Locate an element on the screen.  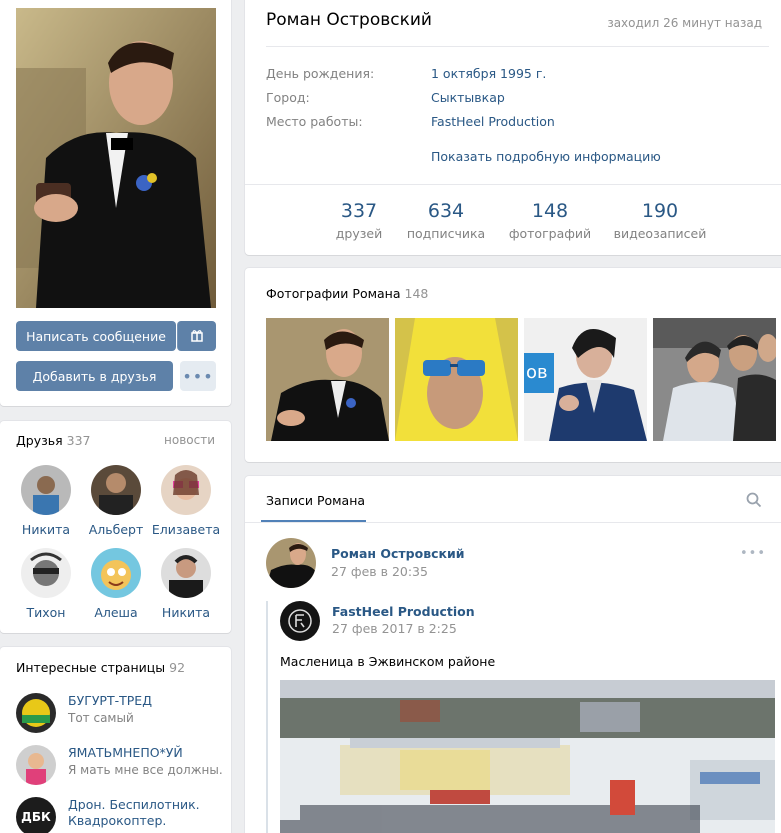
page-subtitle: Я мать мне все должны. is located at coordinates (145, 770).